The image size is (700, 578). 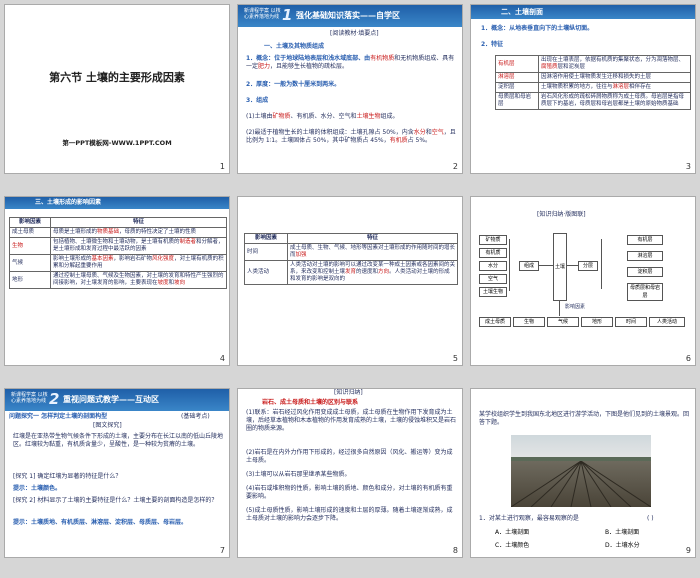 What do you see at coordinates (493, 240) in the screenshot?
I see `diagram-box: 矿物质` at bounding box center [493, 240].